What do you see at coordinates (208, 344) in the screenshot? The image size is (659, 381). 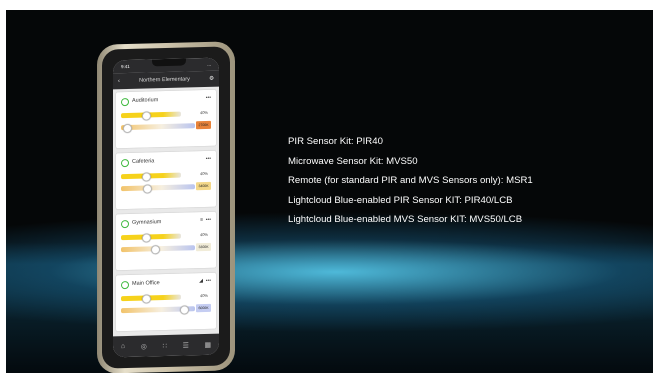 I see `schedule-icon: ▦` at bounding box center [208, 344].